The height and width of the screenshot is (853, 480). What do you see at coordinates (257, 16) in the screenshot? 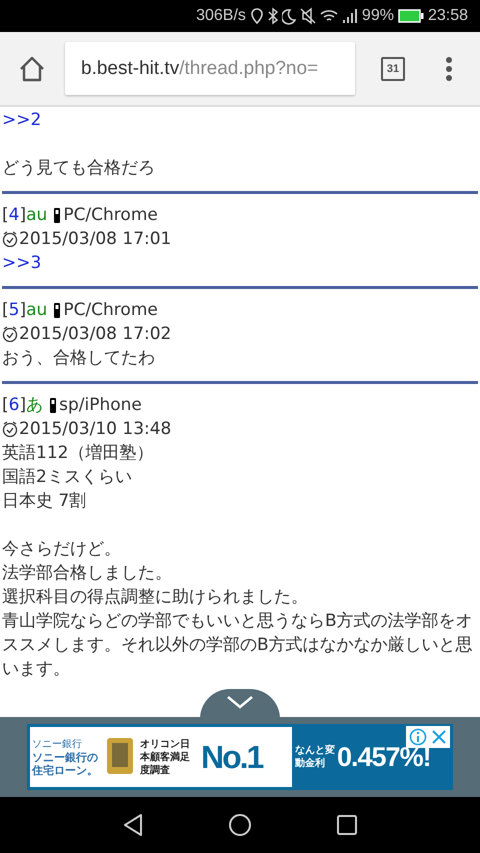
I see `location-icon` at bounding box center [257, 16].